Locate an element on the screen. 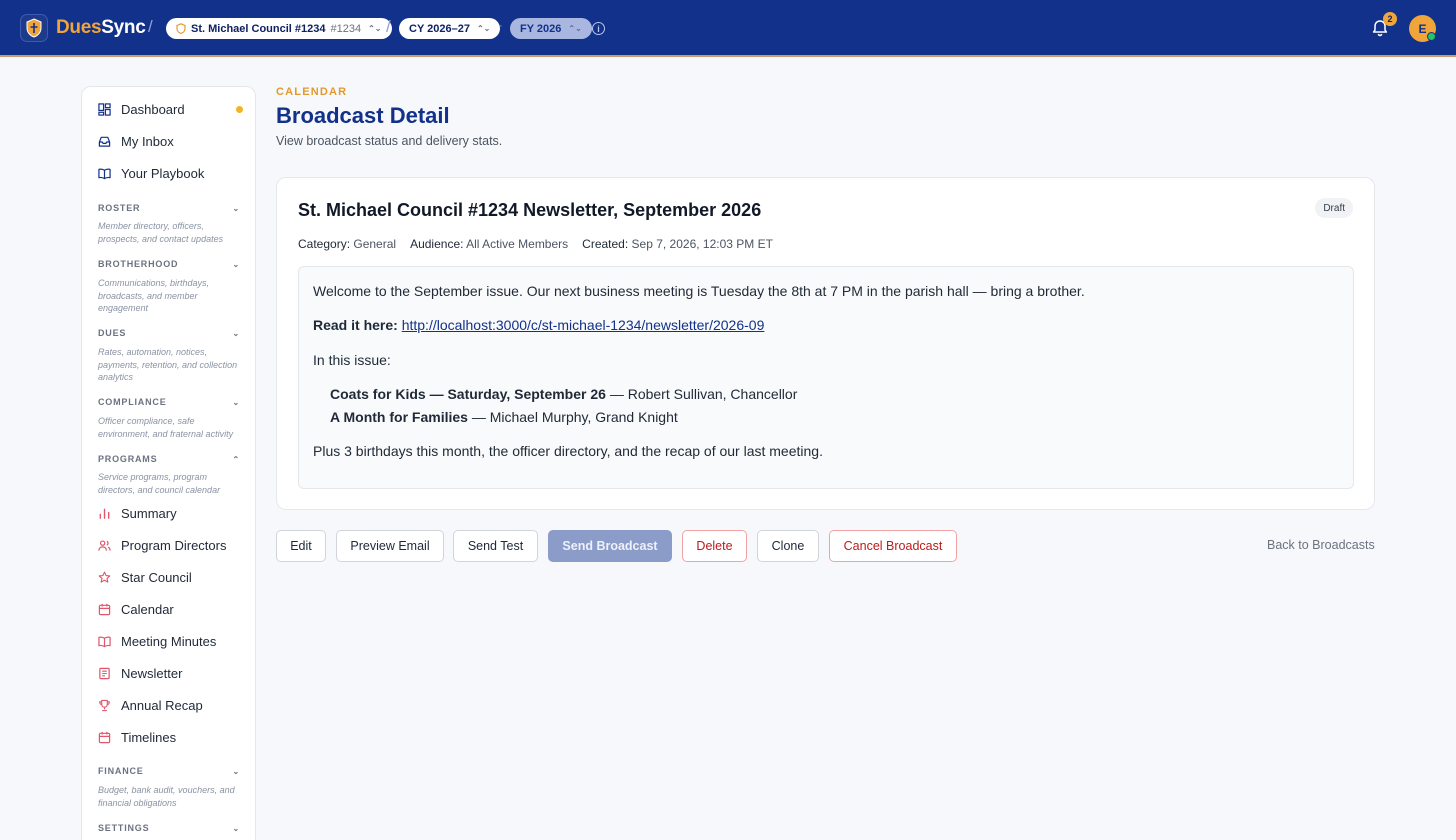  section-header-brotherhood: BROTHERHOOD ⌄ is located at coordinates (169, 264).